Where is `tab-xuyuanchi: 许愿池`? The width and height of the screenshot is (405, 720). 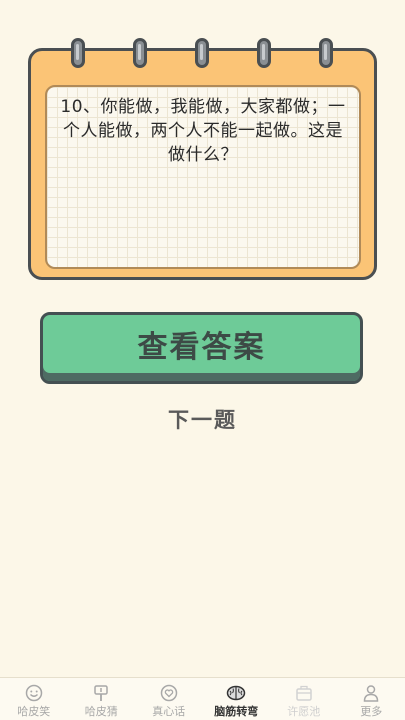 tab-xuyuanchi: 许愿池 is located at coordinates (304, 699).